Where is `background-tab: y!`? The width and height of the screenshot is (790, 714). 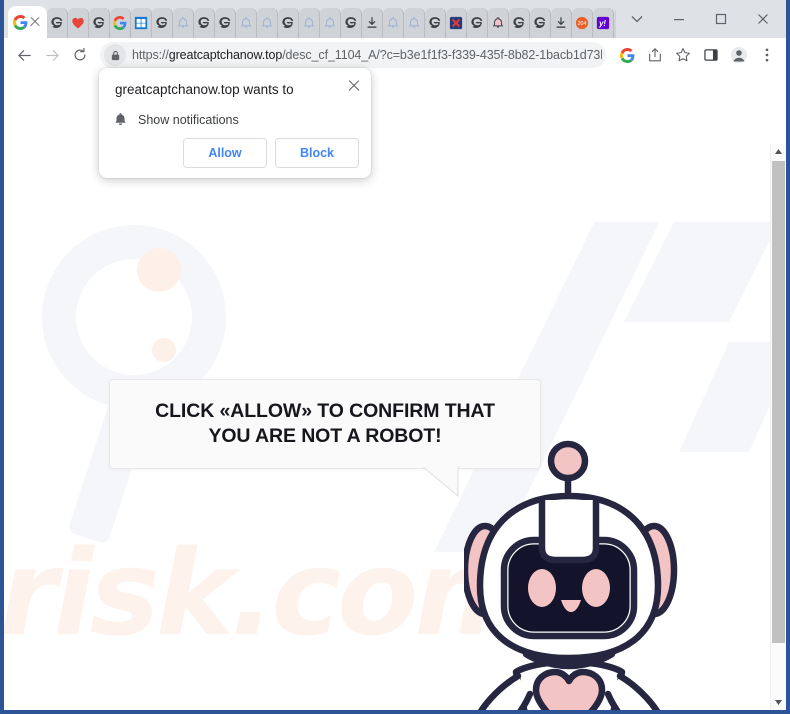 background-tab: y! is located at coordinates (603, 23).